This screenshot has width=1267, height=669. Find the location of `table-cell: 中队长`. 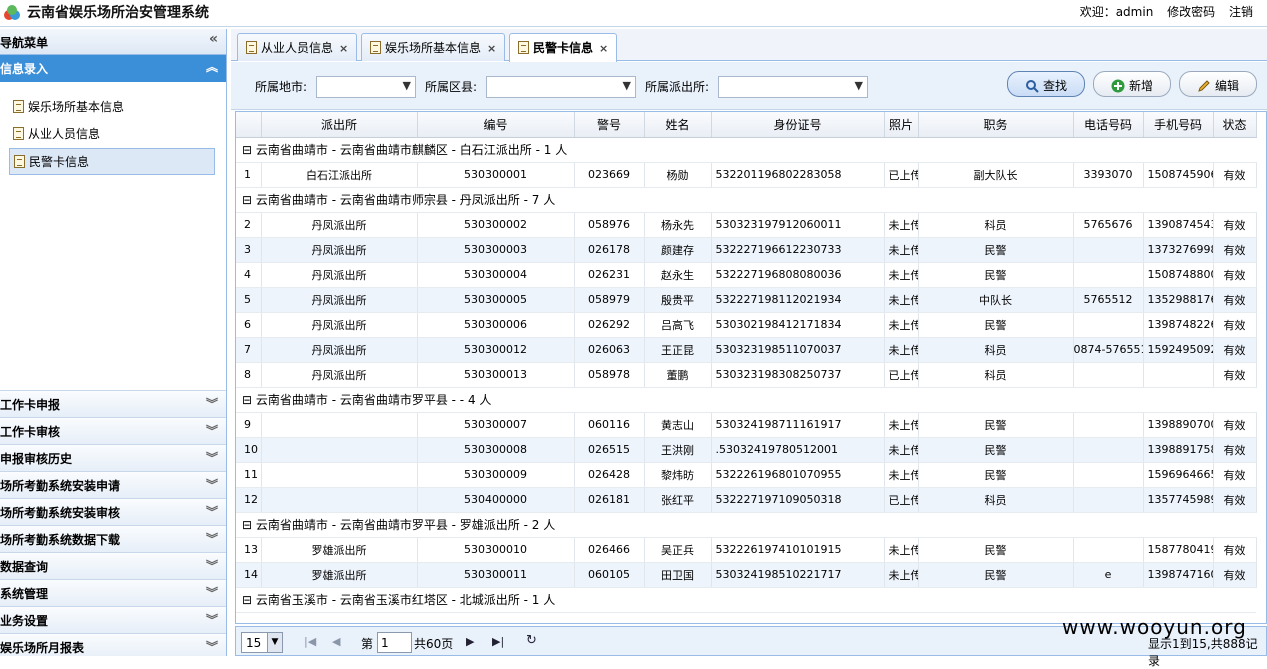

table-cell: 中队长 is located at coordinates (996, 300).